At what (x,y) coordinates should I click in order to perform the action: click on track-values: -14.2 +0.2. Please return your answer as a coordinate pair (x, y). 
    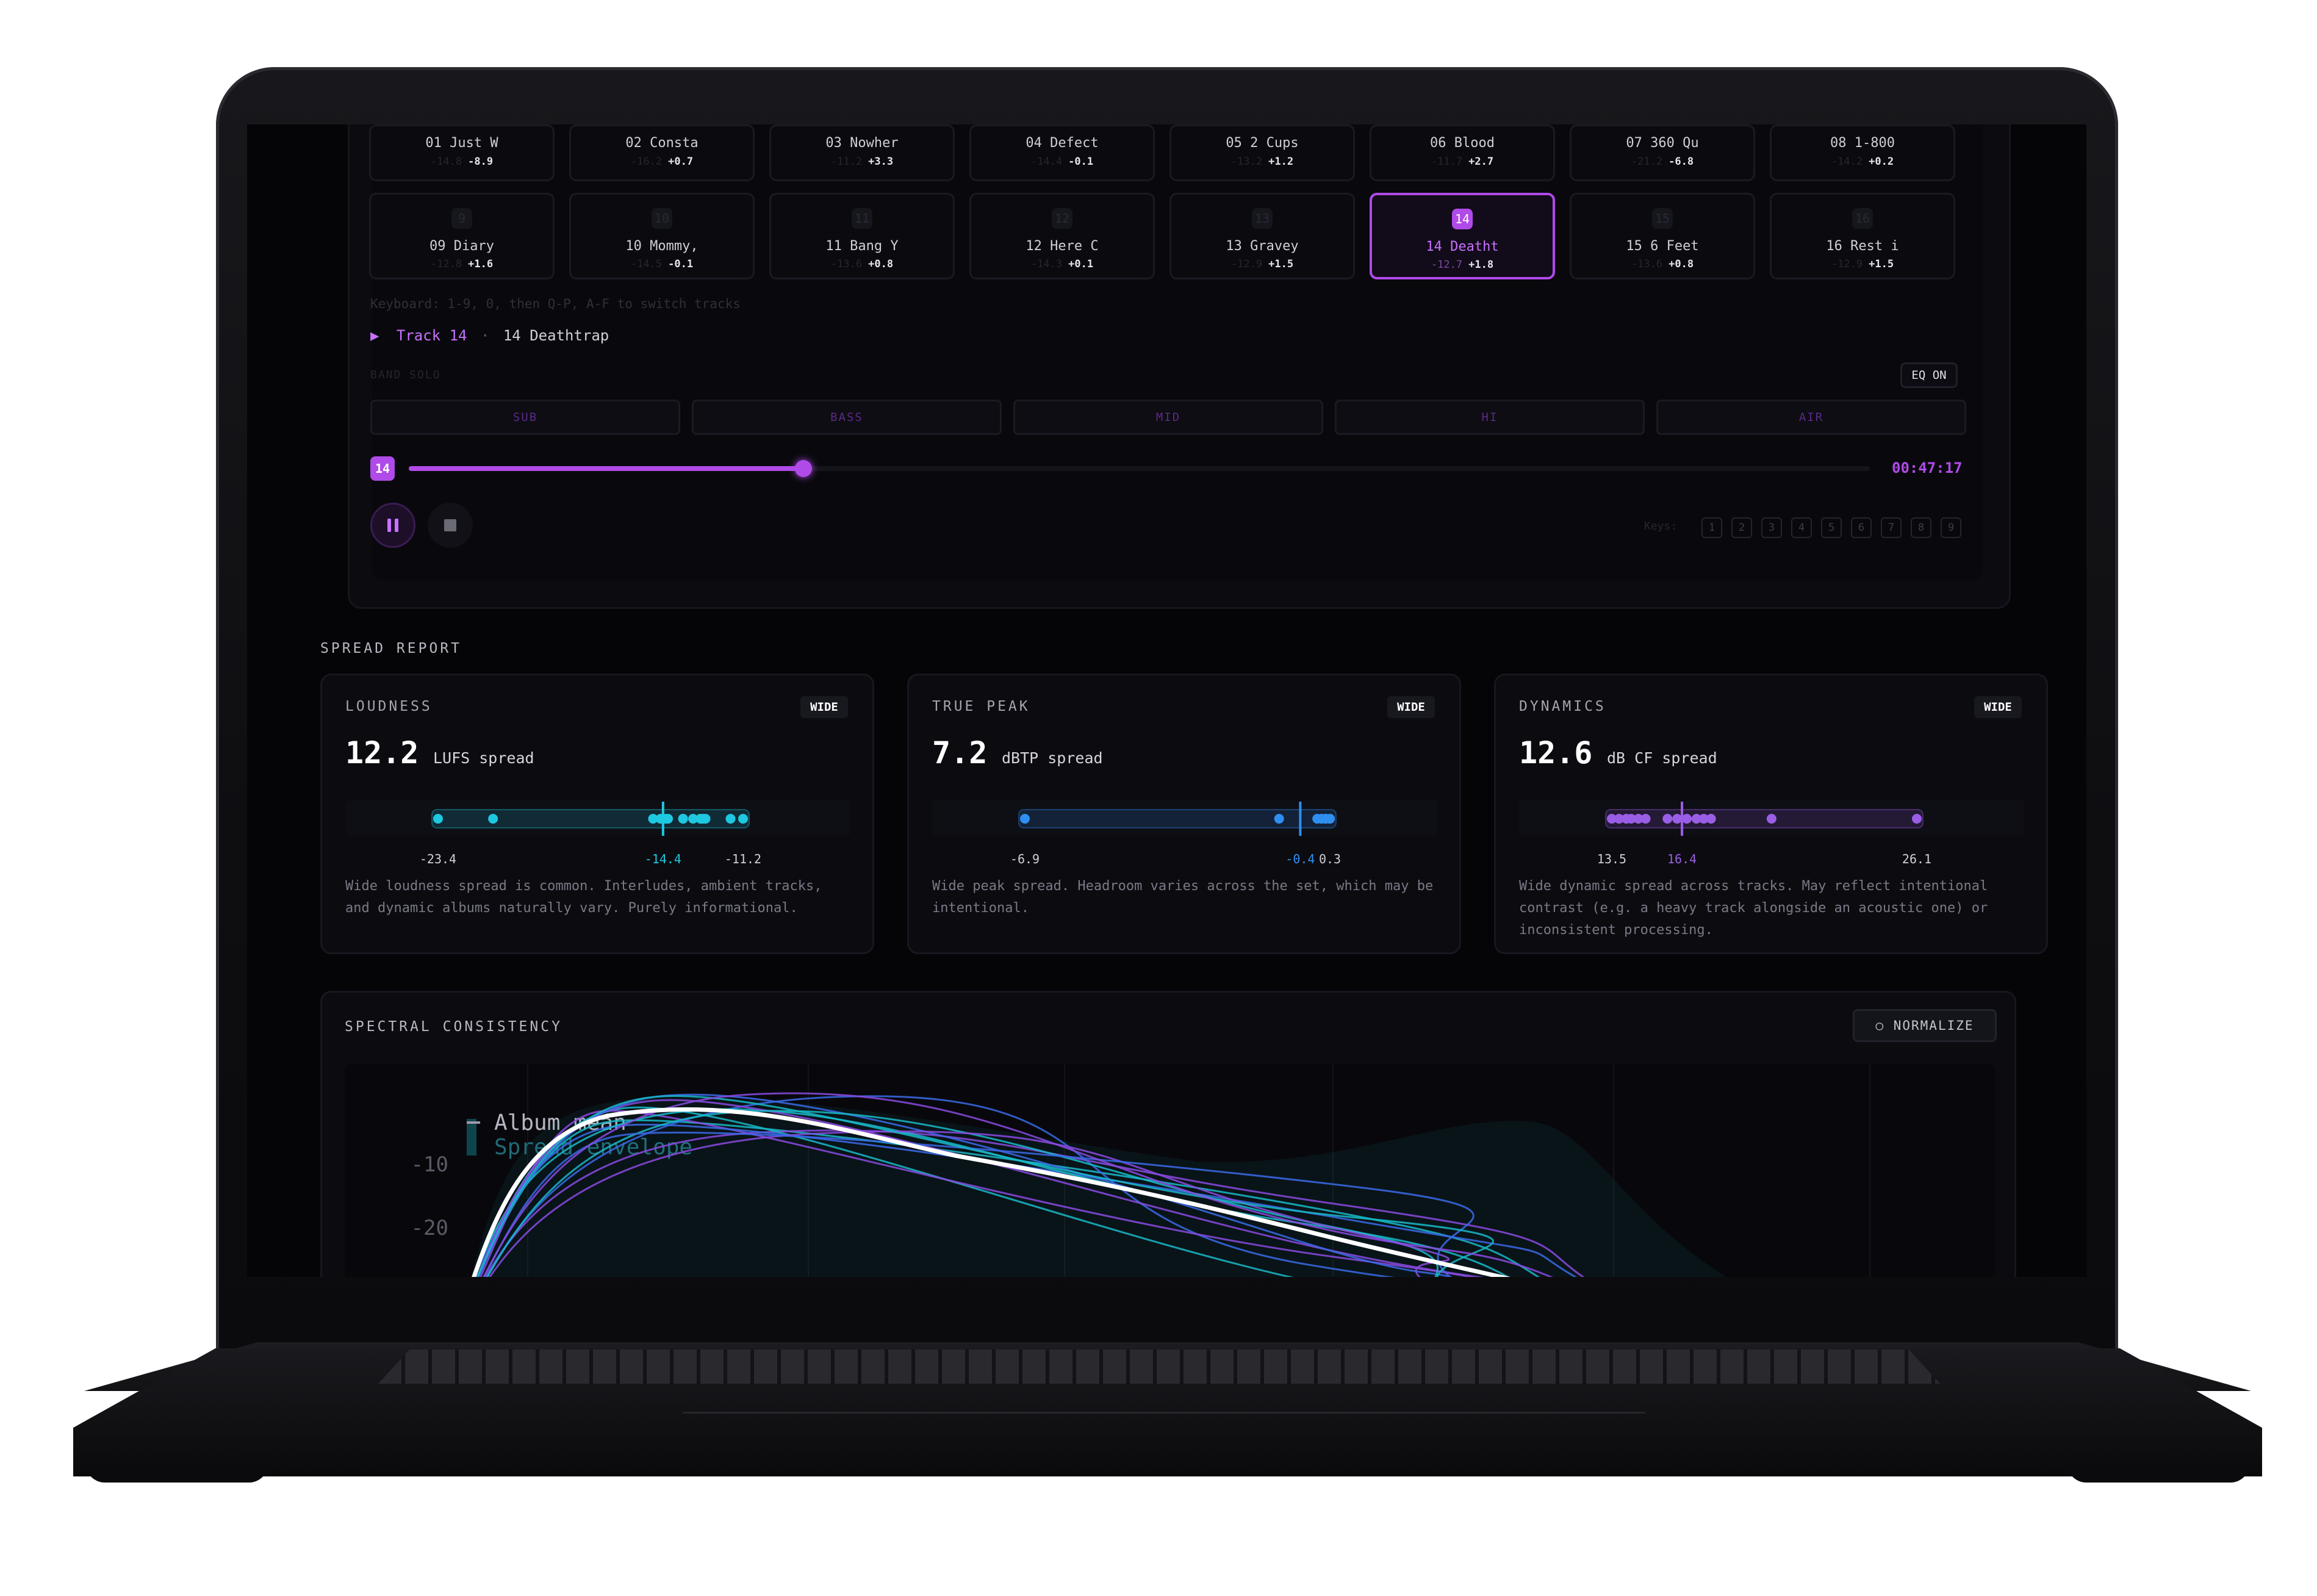
    Looking at the image, I should click on (1862, 162).